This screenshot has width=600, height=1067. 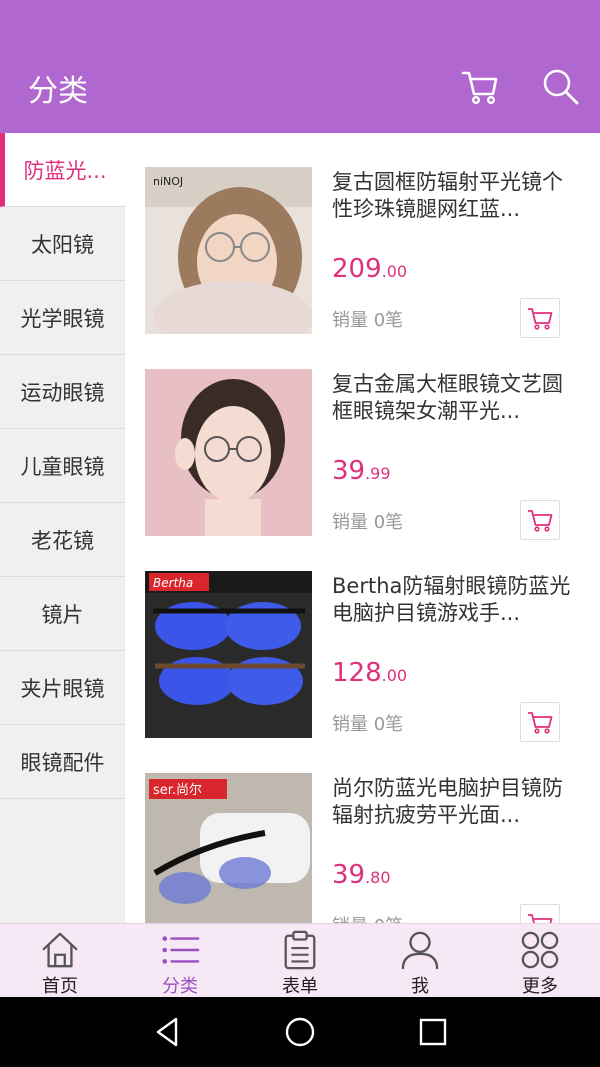 I want to click on tab-label: 我, so click(x=420, y=986).